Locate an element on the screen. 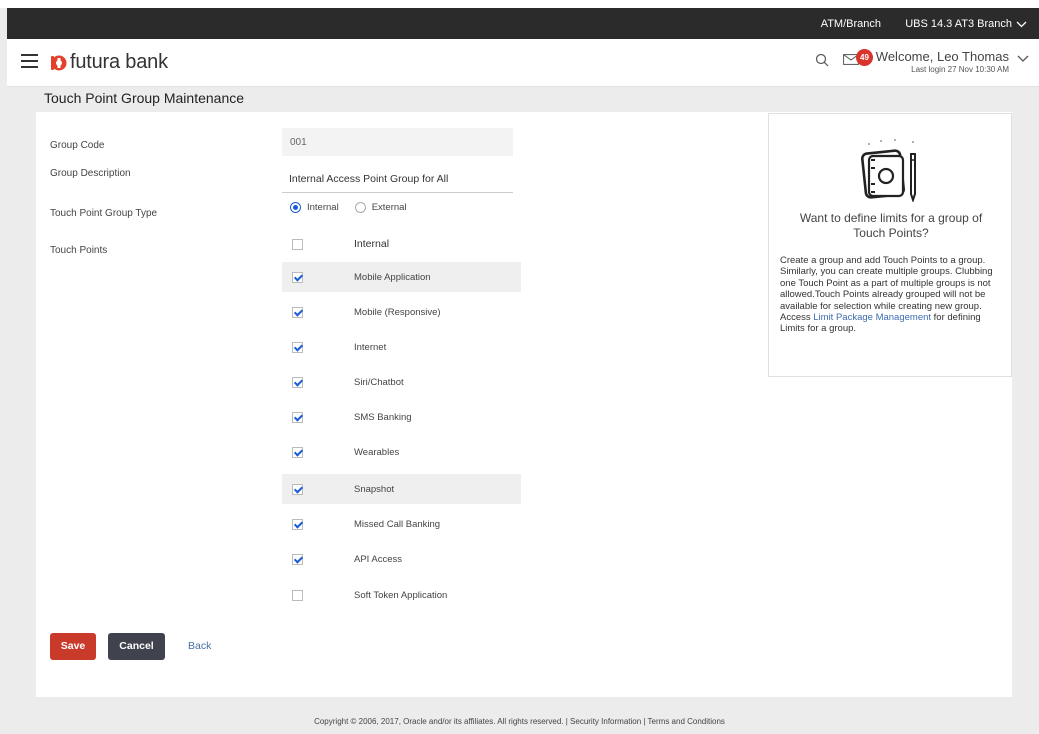 The width and height of the screenshot is (1039, 734). entity-label: ATM/Branch is located at coordinates (850, 24).